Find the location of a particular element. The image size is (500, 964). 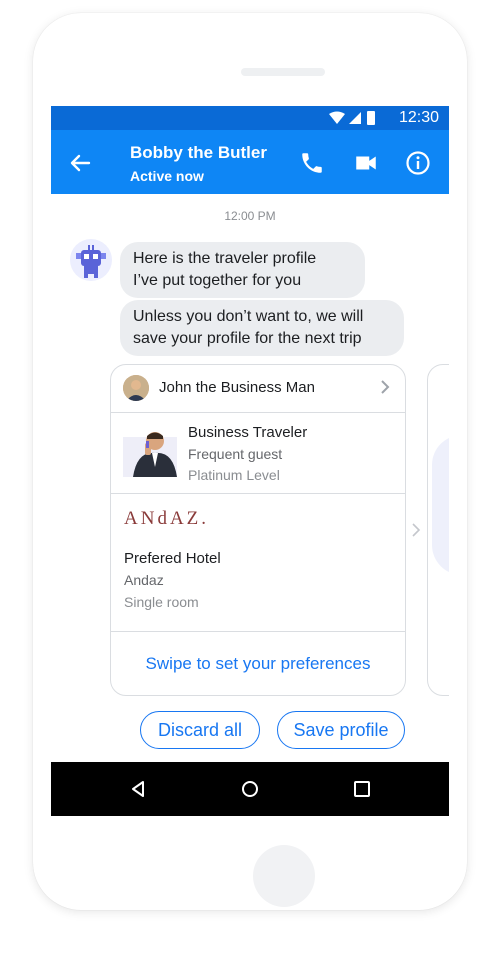

traveler-status: Frequent guest is located at coordinates (235, 454).